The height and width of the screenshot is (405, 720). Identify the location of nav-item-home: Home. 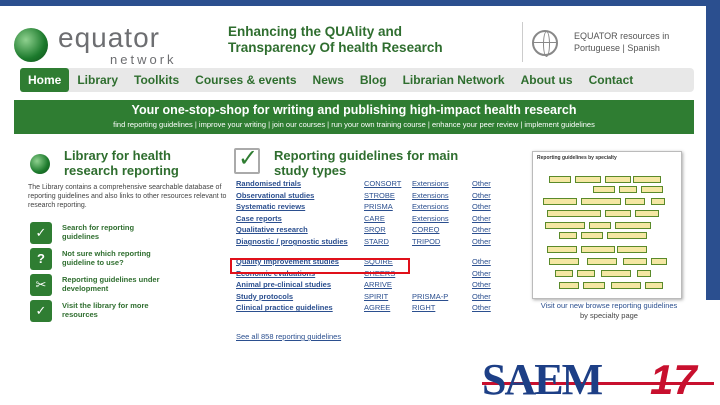
(45, 80).